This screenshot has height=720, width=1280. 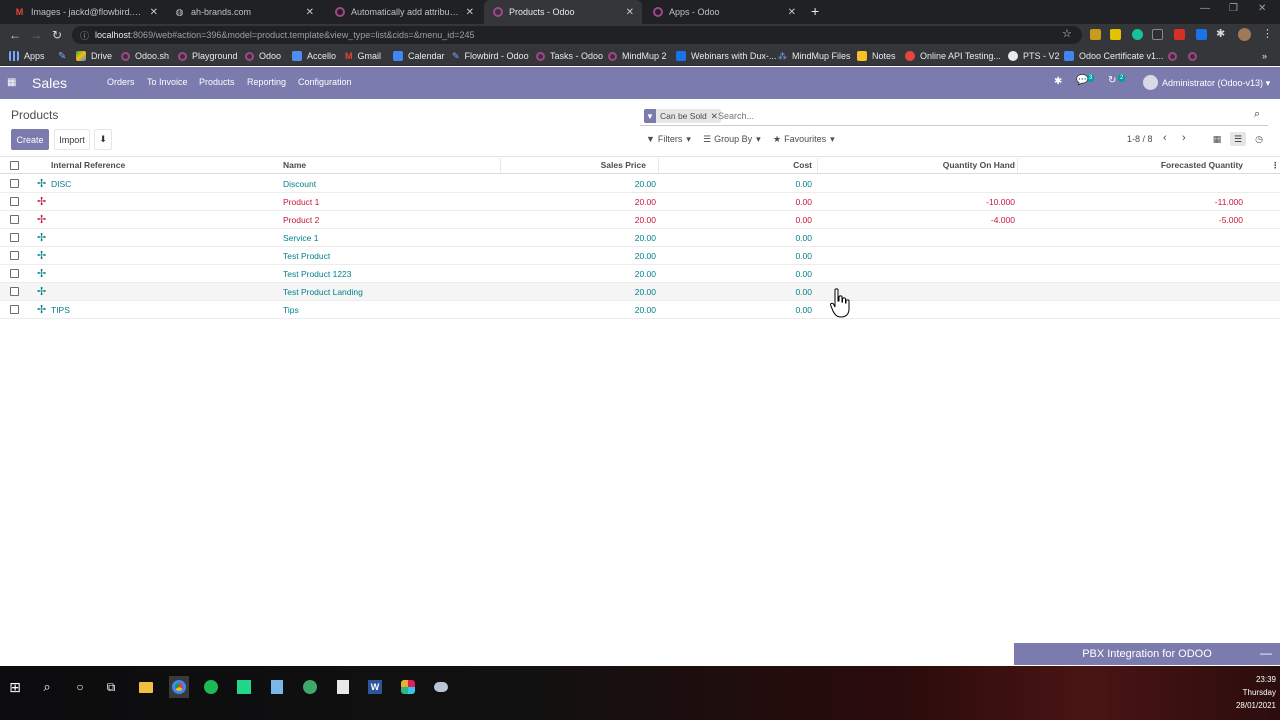 I want to click on task-view-icon: ⧉, so click(x=111, y=687).